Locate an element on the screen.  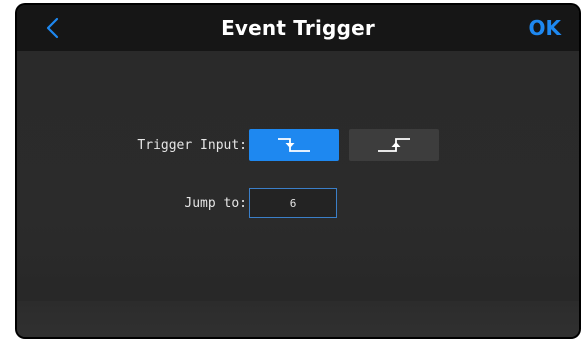
ok-button: OK is located at coordinates (545, 28).